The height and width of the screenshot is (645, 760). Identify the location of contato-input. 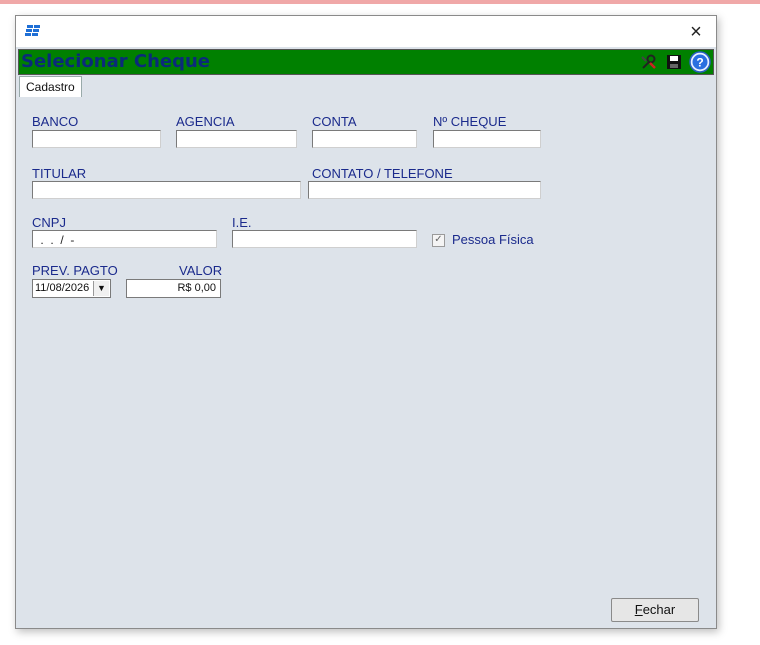
(424, 190).